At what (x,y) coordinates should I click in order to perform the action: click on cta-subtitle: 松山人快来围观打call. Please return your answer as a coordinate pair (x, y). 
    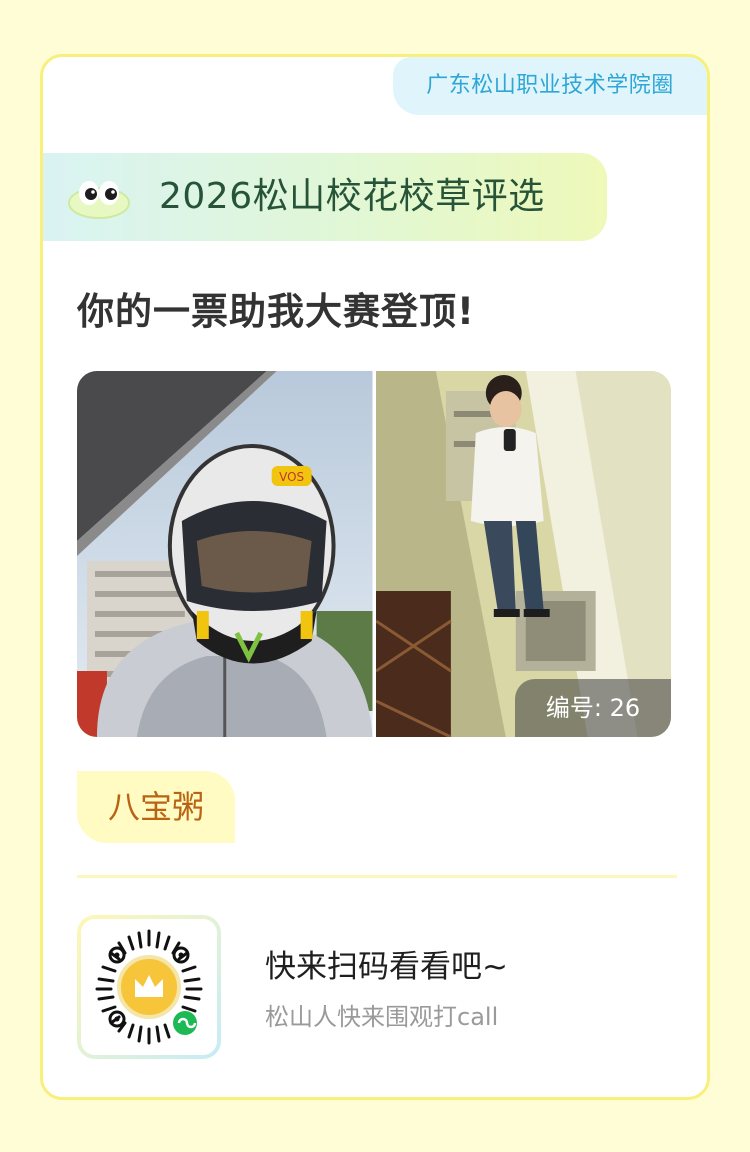
    Looking at the image, I should click on (382, 1017).